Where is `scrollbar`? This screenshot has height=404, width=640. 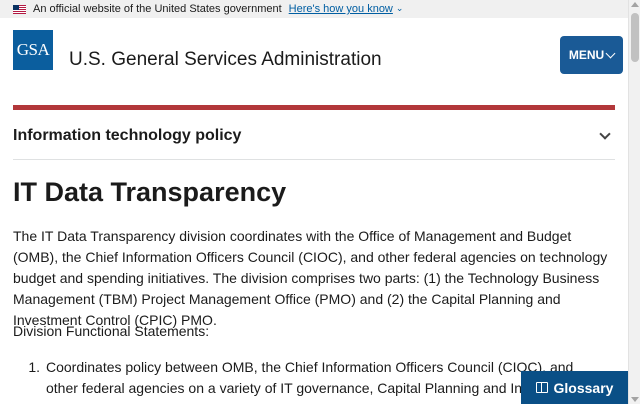 scrollbar is located at coordinates (634, 202).